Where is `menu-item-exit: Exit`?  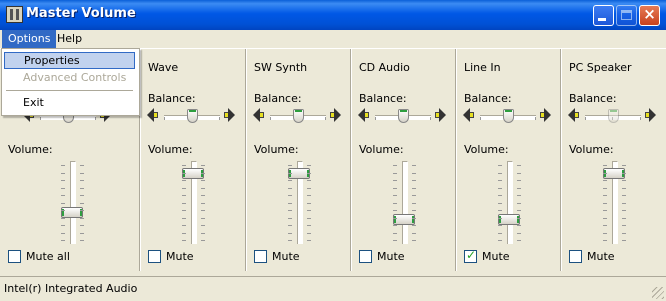
menu-item-exit: Exit is located at coordinates (69, 102).